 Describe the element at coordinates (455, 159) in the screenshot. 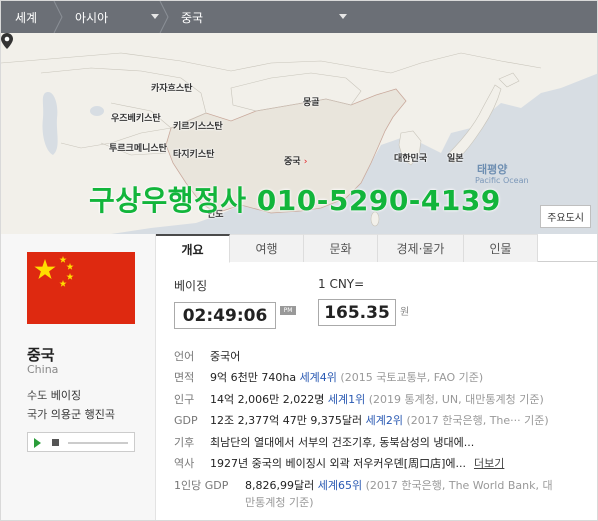

I see `map-label-japan: 일본` at that location.